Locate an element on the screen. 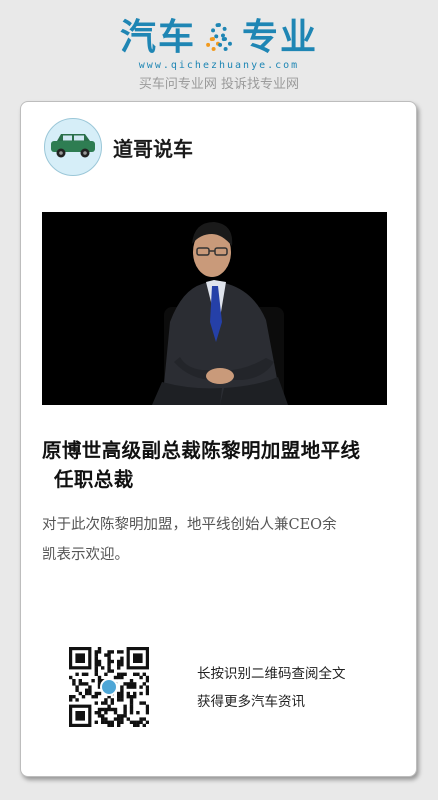  article-summary-line-1: 对于此次陈黎明加盟，地平线创始人兼CEO余 is located at coordinates (189, 525).